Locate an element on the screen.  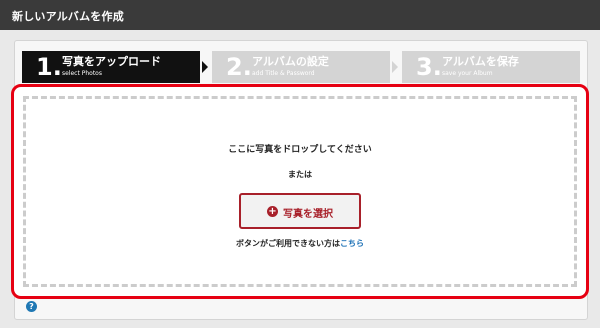
step-sublabel: select Photos is located at coordinates (82, 73).